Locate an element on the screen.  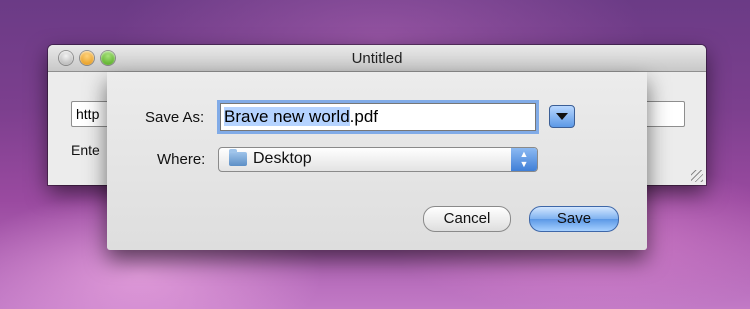
resize-grip-icon is located at coordinates (697, 176).